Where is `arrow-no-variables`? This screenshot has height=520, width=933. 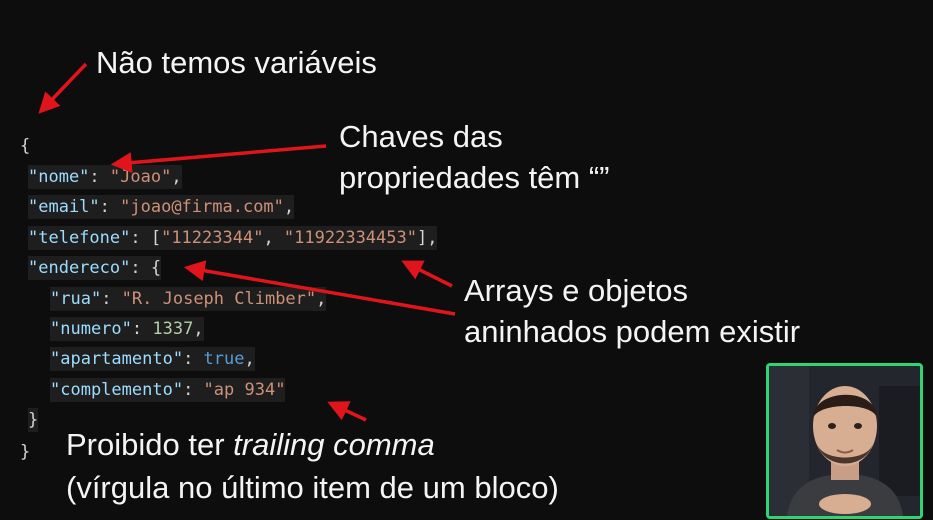
arrow-no-variables is located at coordinates (63, 88).